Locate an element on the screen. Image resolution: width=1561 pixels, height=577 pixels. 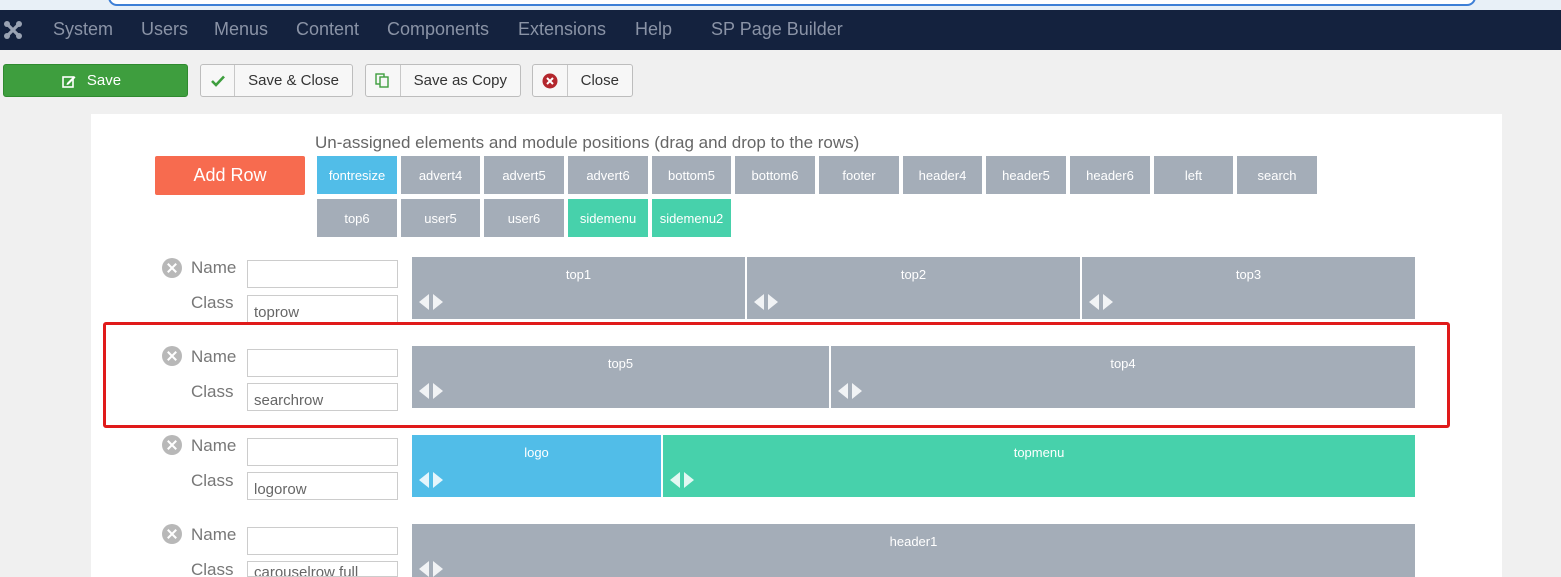
unassigned-chip-advert6: advert6 is located at coordinates (608, 175).